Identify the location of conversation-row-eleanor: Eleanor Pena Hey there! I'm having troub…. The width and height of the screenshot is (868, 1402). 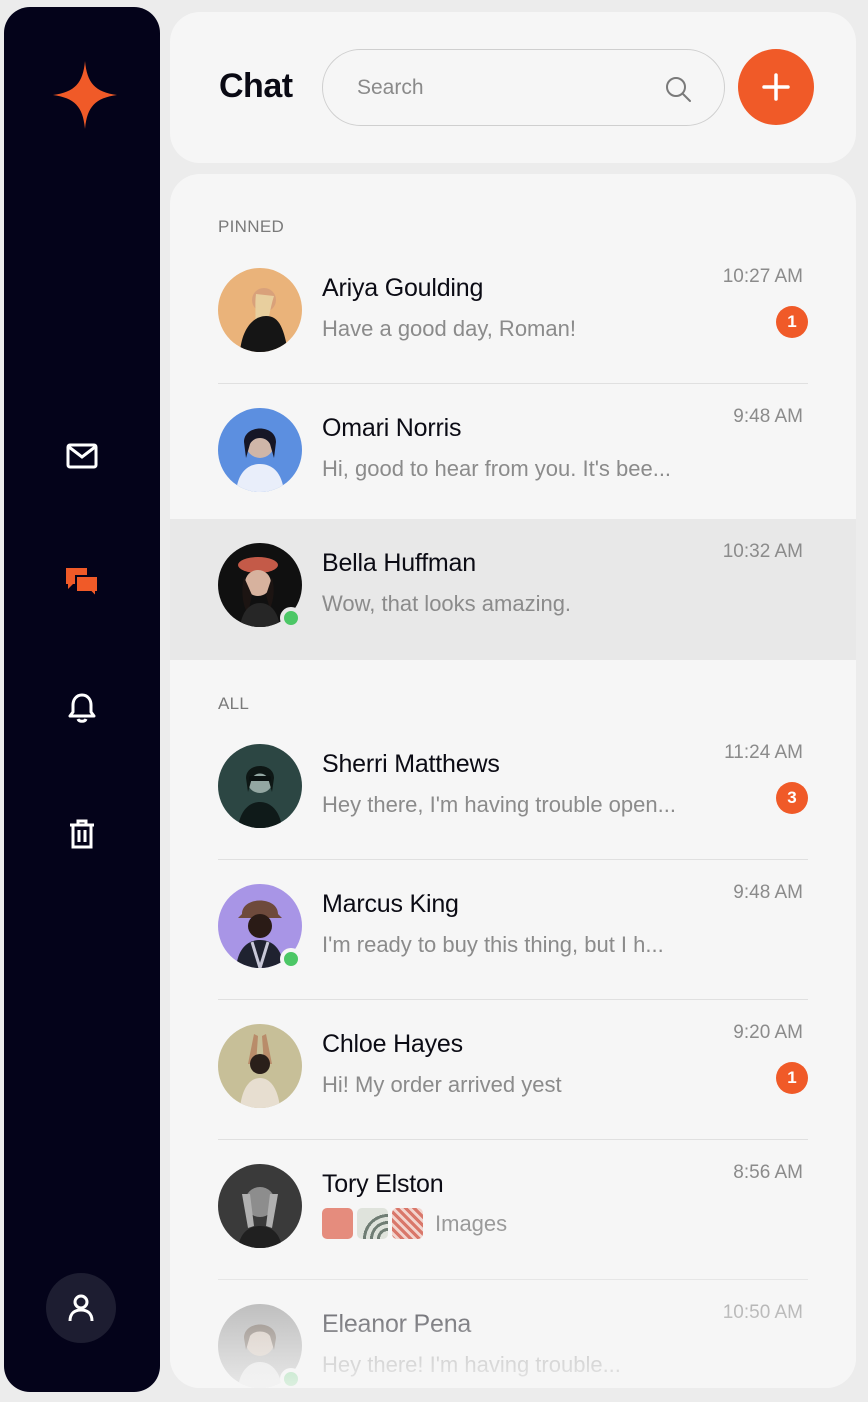
(513, 1334).